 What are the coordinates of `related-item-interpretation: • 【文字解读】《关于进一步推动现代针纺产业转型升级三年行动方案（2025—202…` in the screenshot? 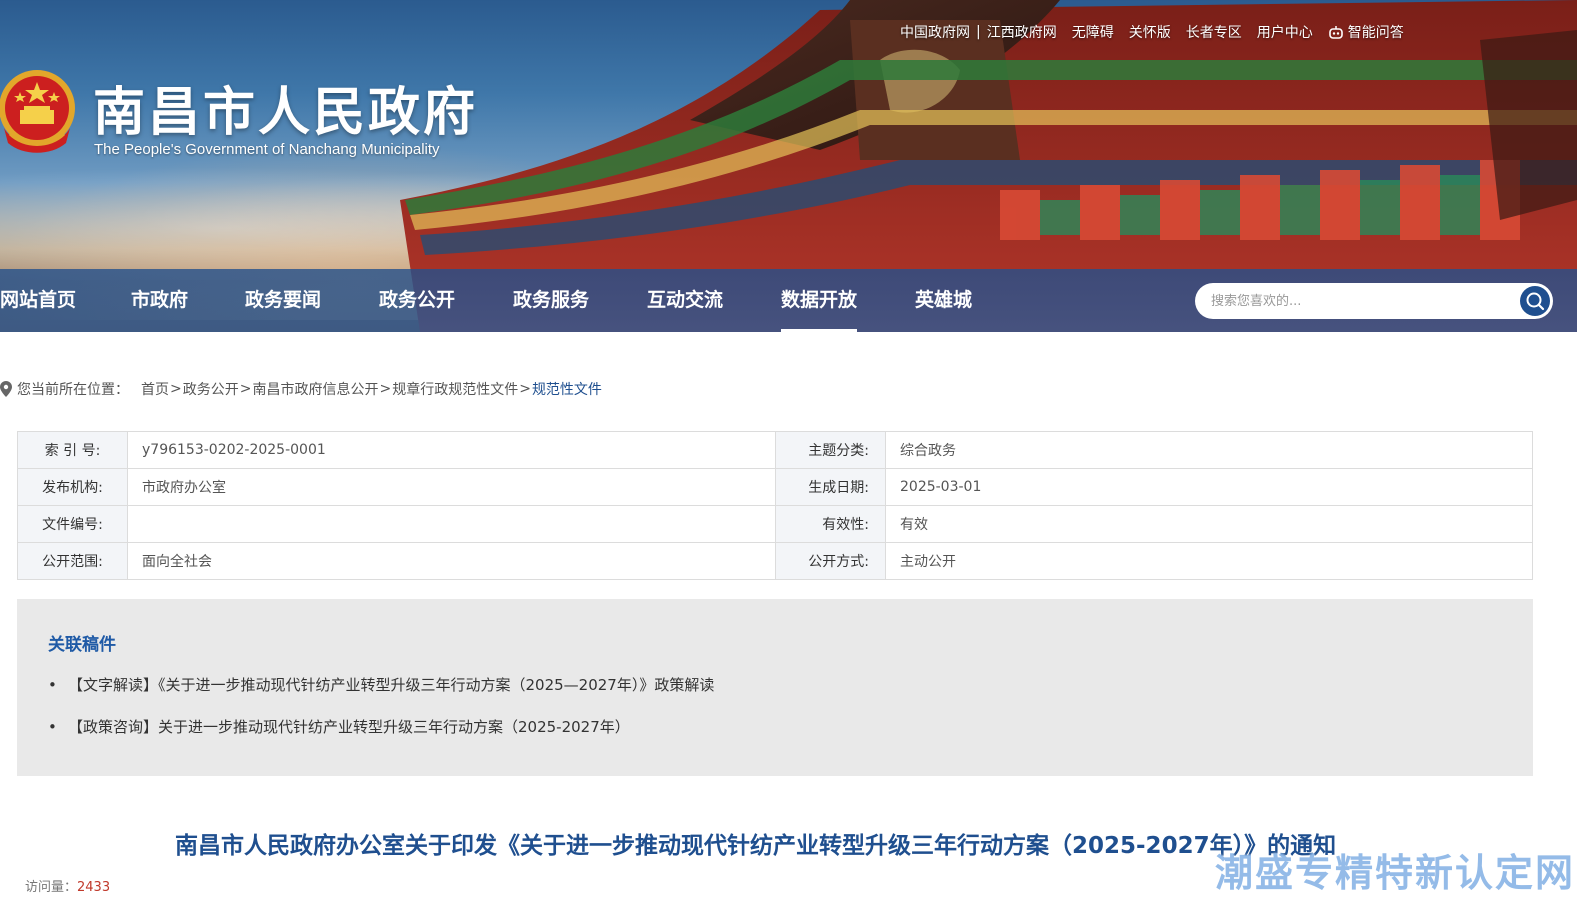 It's located at (381, 684).